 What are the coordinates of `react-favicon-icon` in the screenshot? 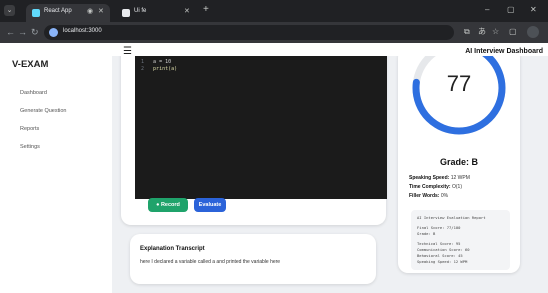 It's located at (36, 13).